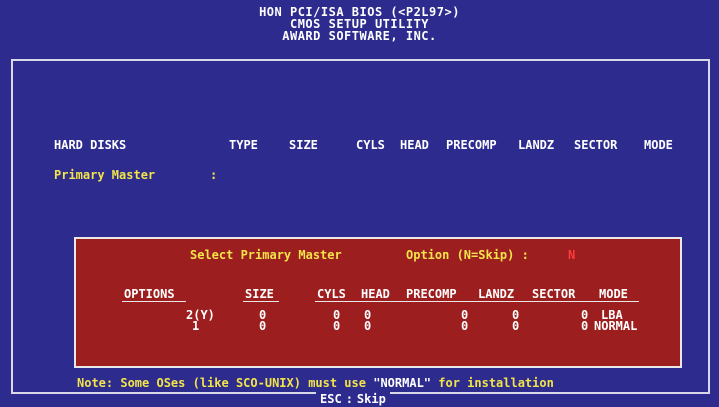 This screenshot has width=719, height=407. I want to click on option-row-2-precomp: 0, so click(465, 326).